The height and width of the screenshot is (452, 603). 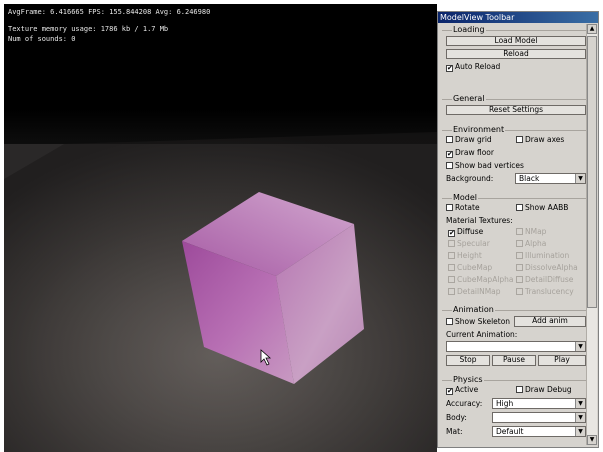 I want to click on draw-debug-box-icon, so click(x=519, y=389).